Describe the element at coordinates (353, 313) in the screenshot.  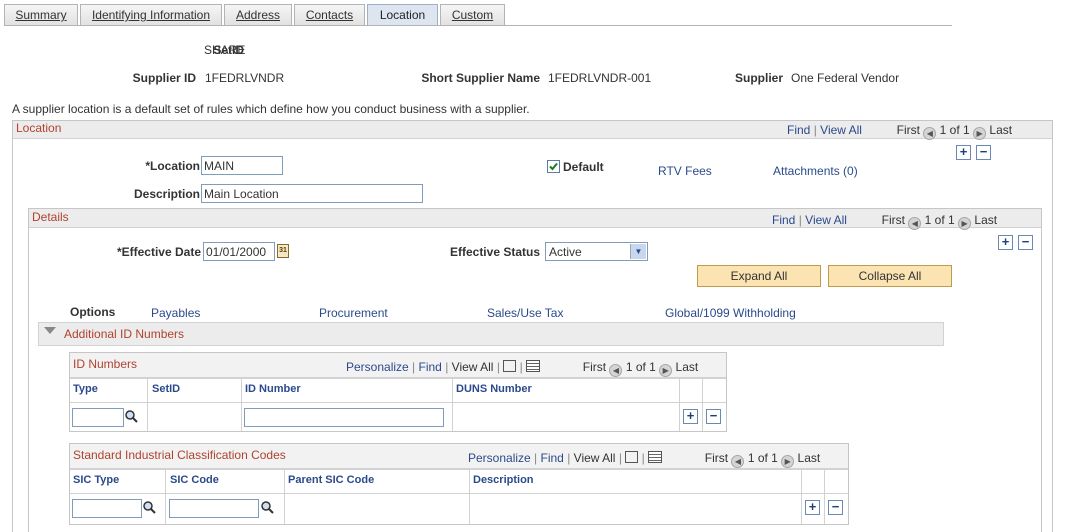
I see `procurement-link: Procurement` at that location.